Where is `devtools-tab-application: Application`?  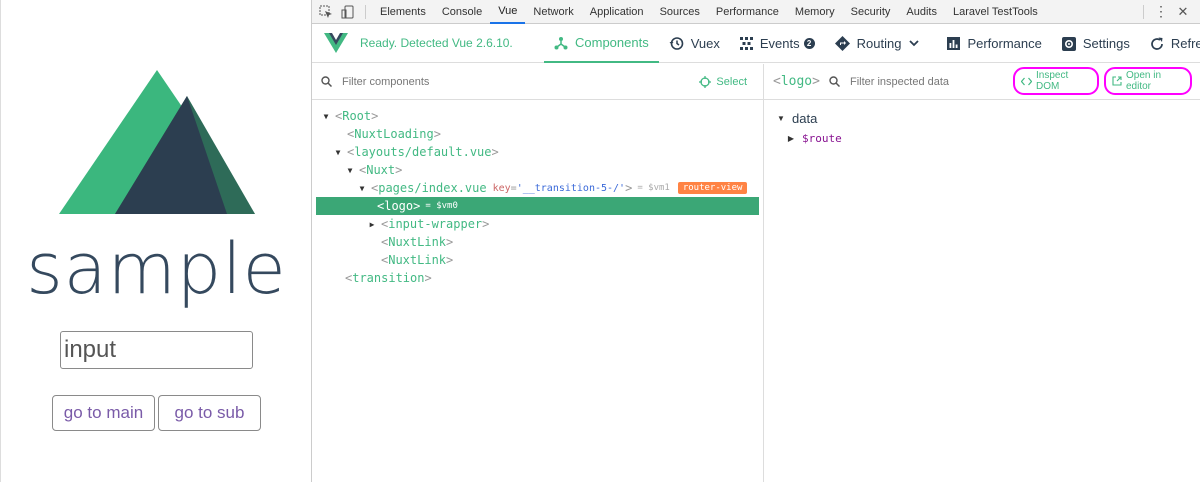
devtools-tab-application: Application is located at coordinates (617, 12).